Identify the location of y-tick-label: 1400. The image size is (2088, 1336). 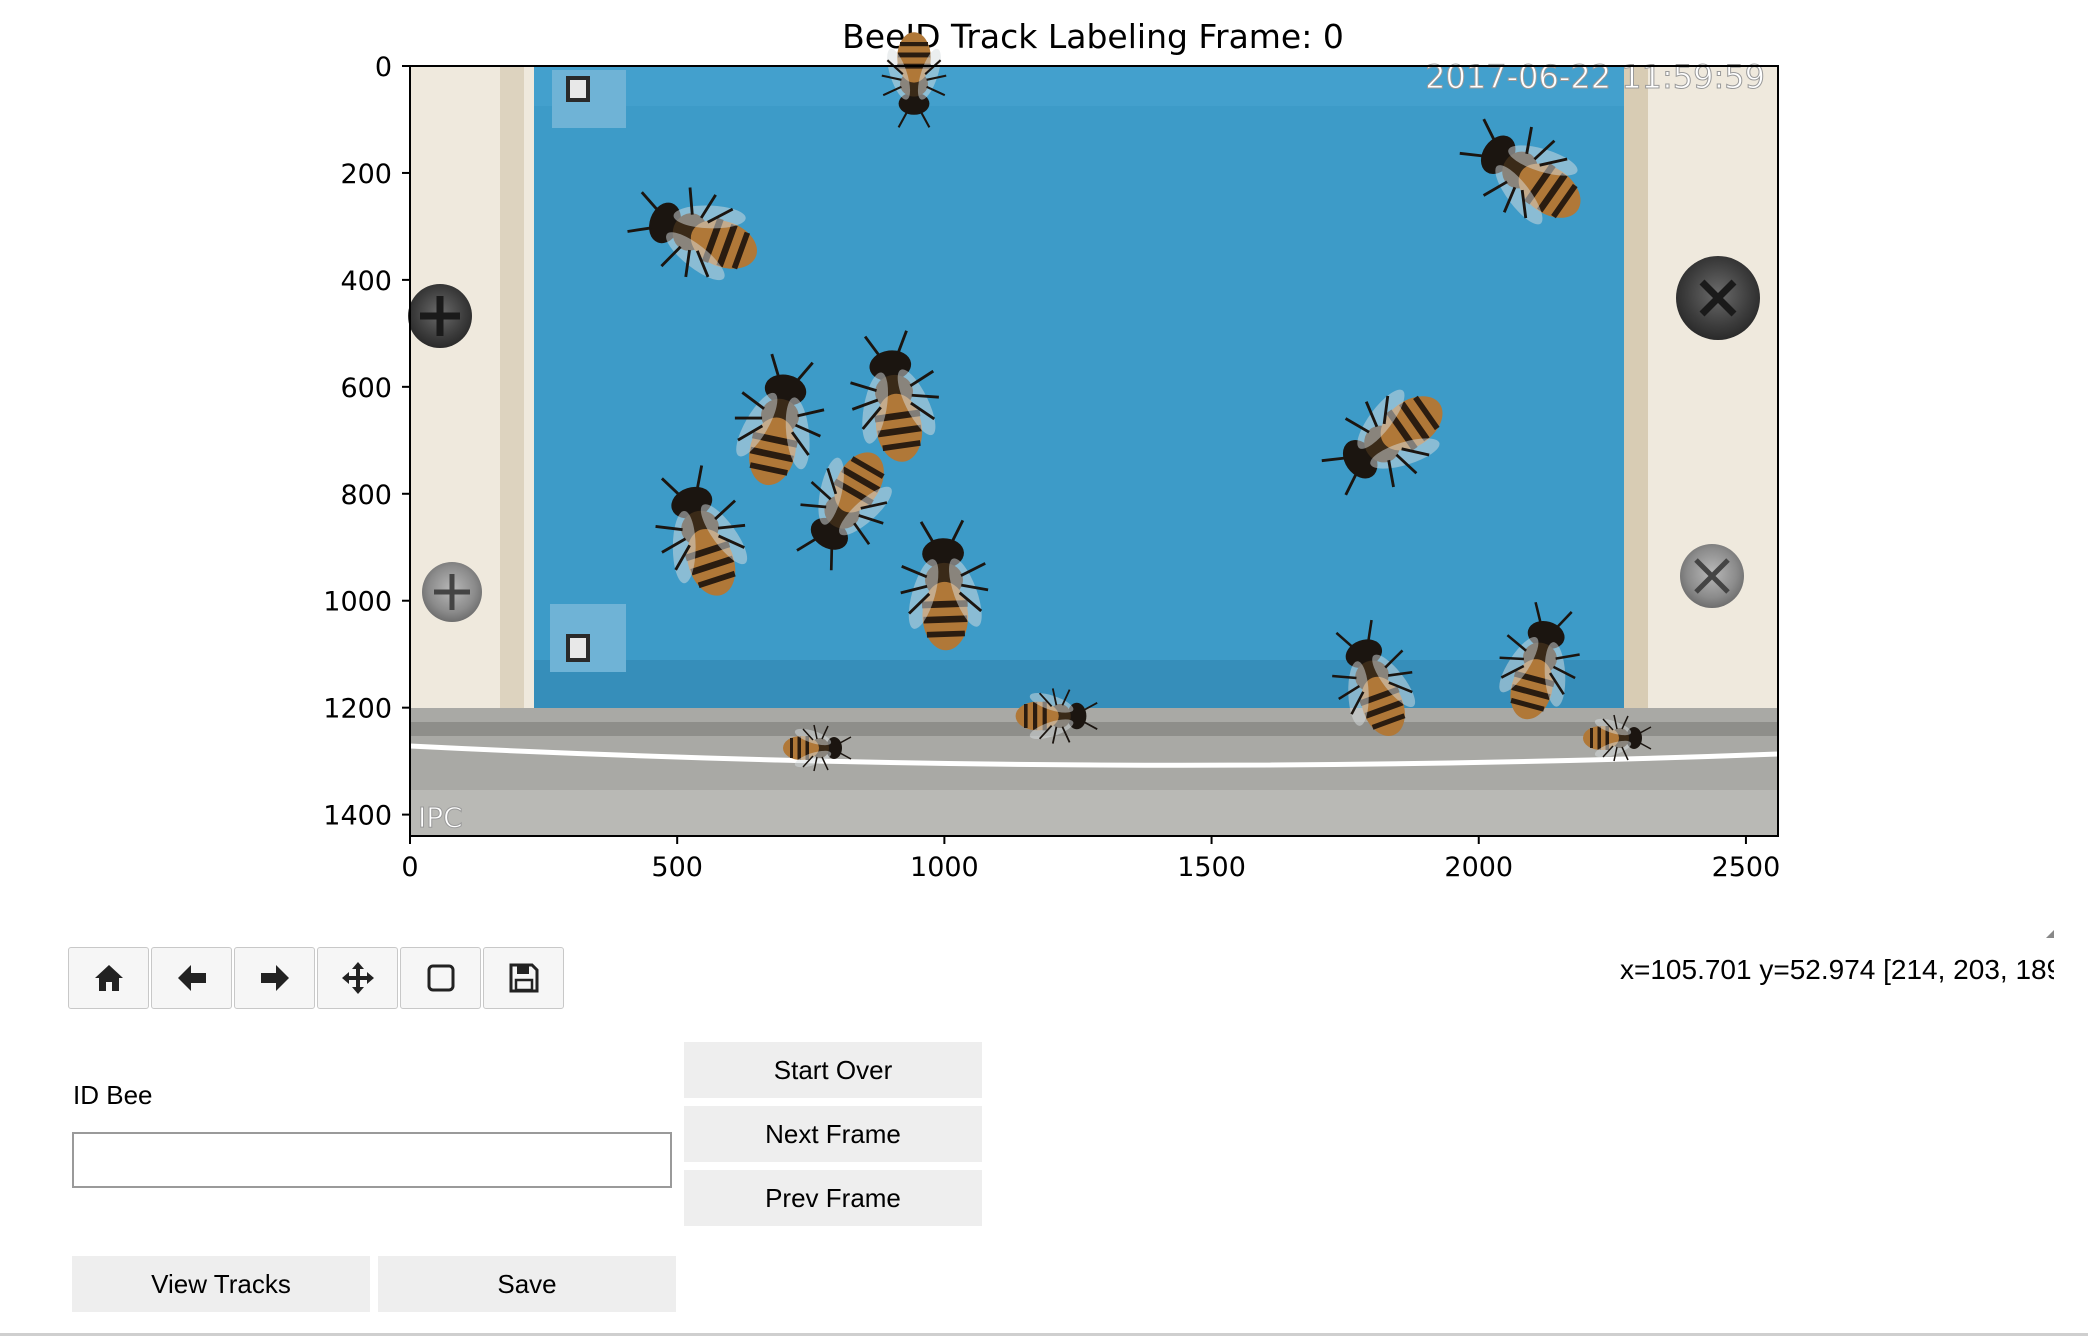
(357, 816).